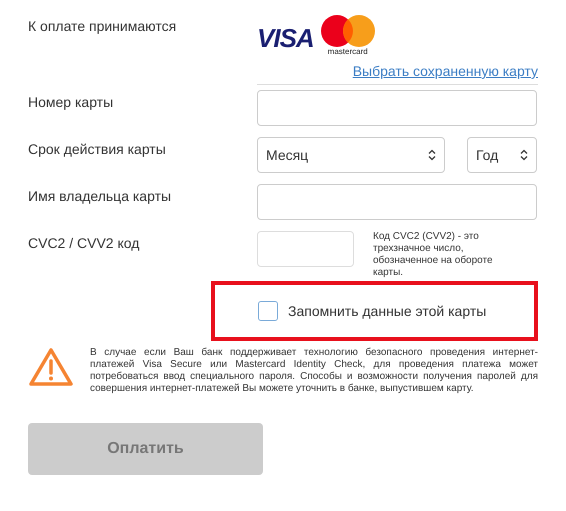  What do you see at coordinates (268, 311) in the screenshot?
I see `remember-checkbox` at bounding box center [268, 311].